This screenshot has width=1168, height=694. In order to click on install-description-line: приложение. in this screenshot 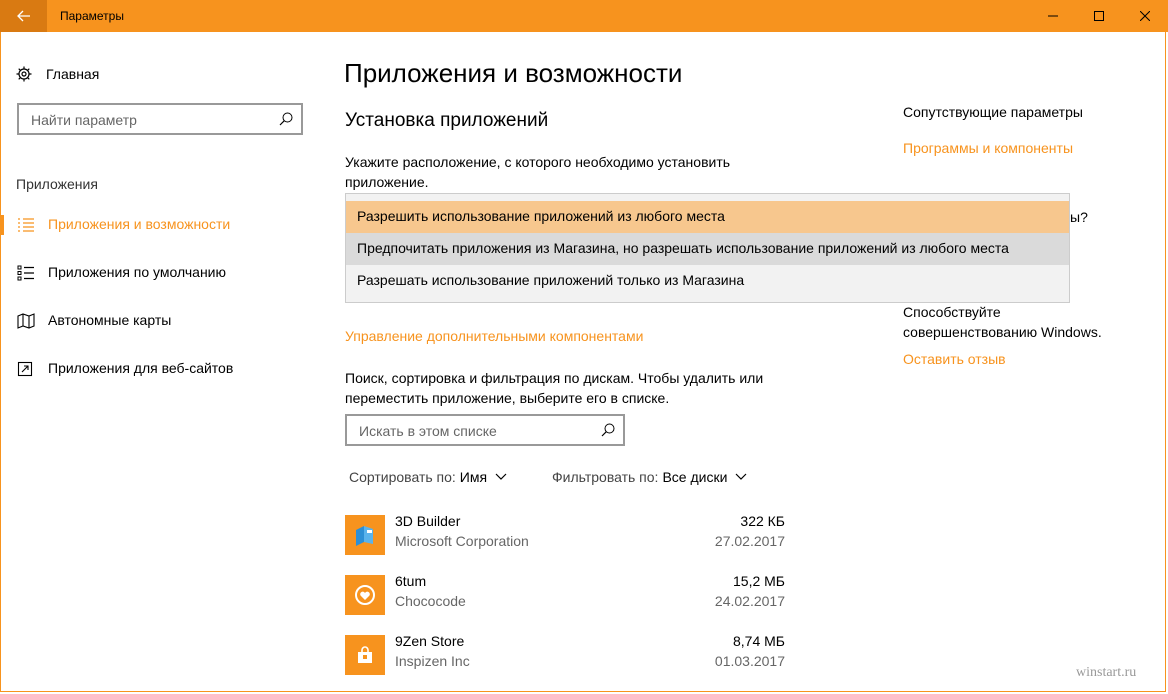, I will do `click(387, 182)`.